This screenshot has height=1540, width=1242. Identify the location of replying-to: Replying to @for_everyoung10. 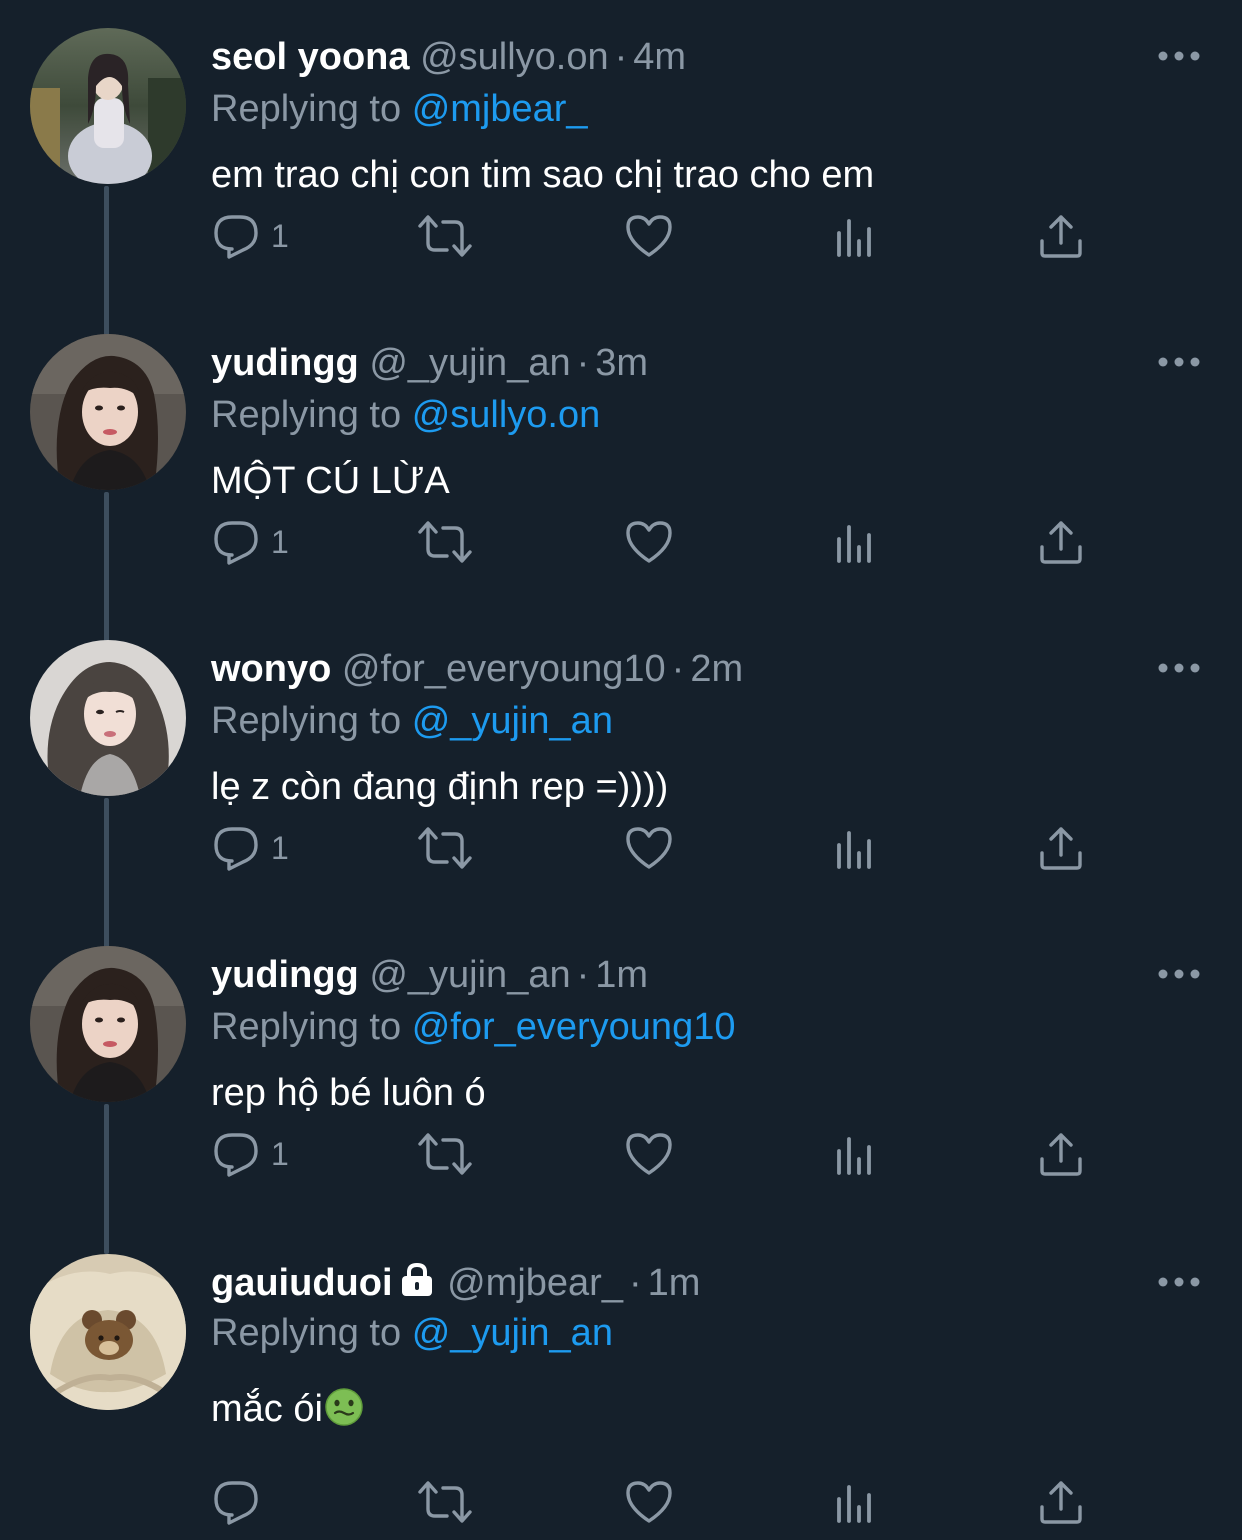
(473, 1027).